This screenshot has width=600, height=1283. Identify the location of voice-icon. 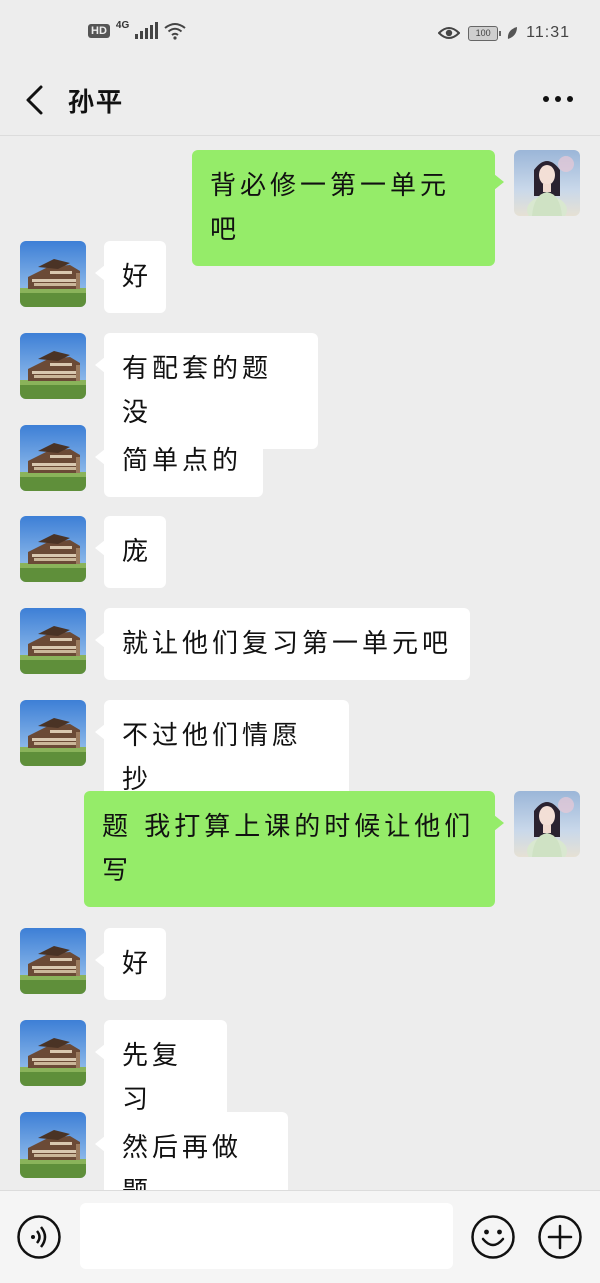
(39, 1237).